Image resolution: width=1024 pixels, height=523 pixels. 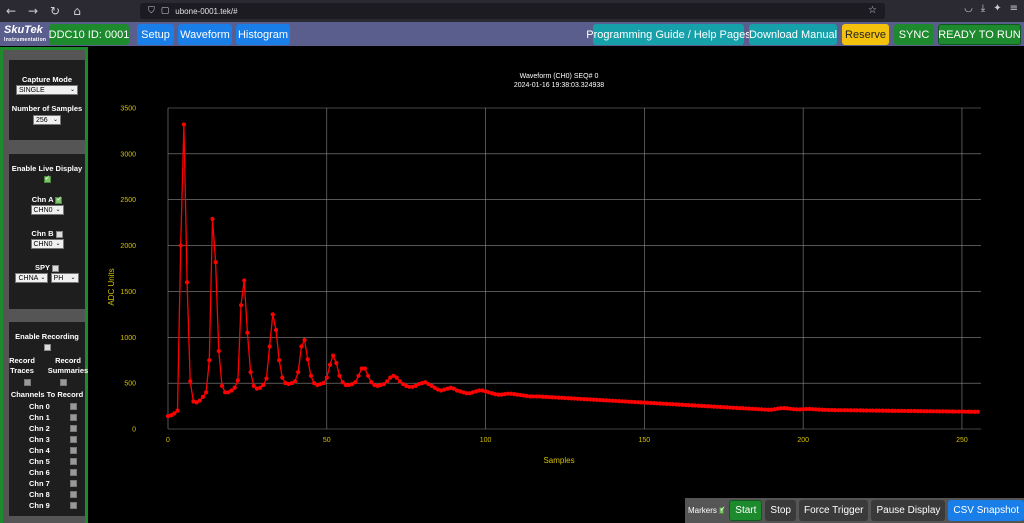 What do you see at coordinates (668, 34) in the screenshot?
I see `programming-guide-button: Programming Guide / Help Pages` at bounding box center [668, 34].